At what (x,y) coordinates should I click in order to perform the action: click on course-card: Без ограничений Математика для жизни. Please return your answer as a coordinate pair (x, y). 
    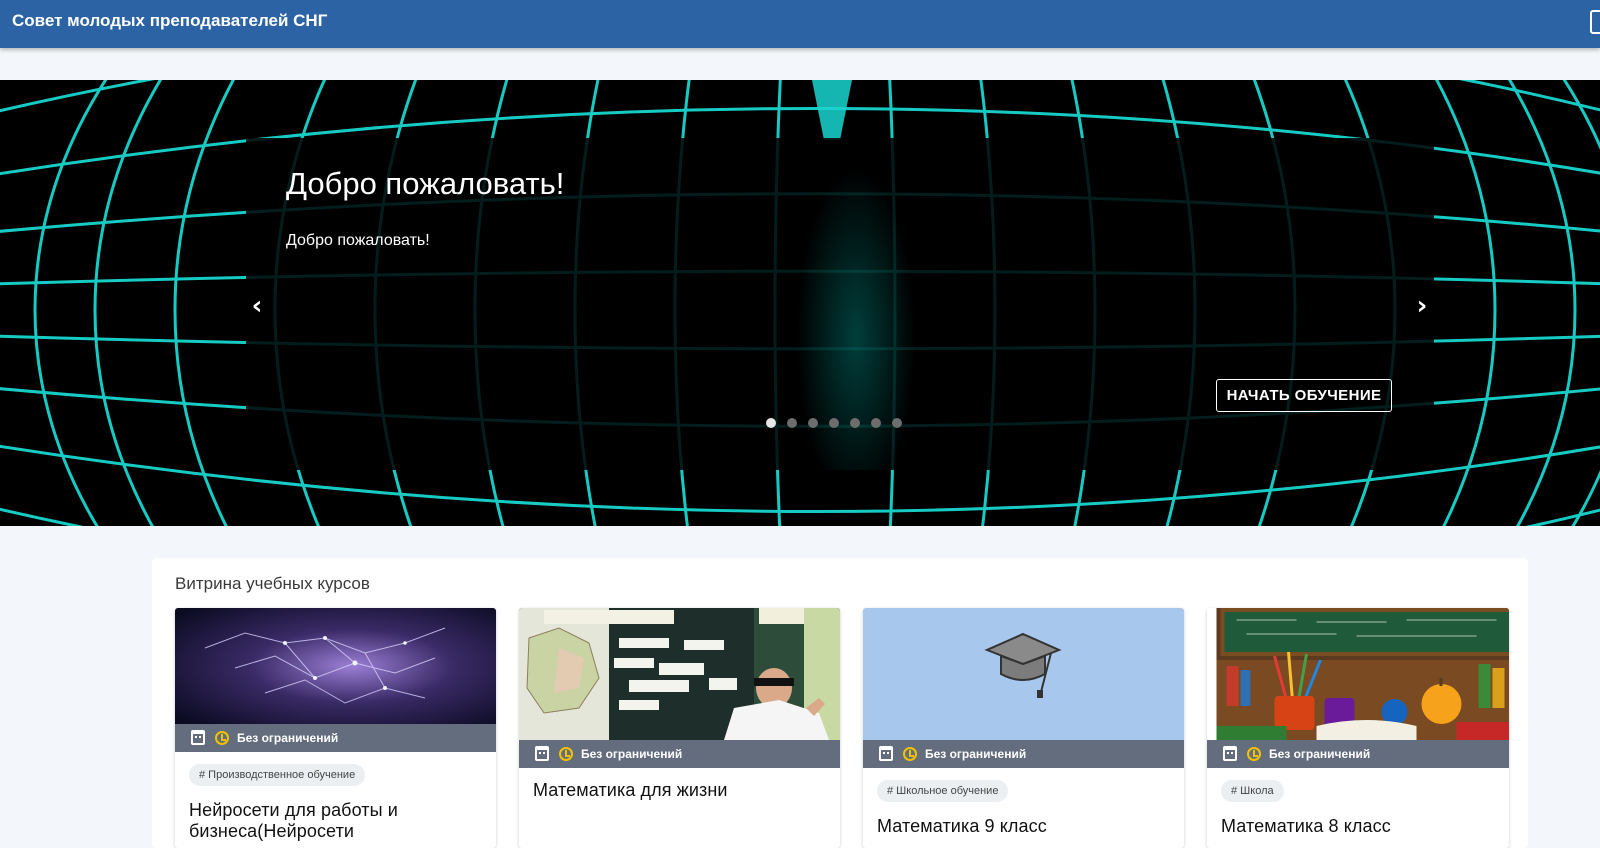
    Looking at the image, I should click on (679, 728).